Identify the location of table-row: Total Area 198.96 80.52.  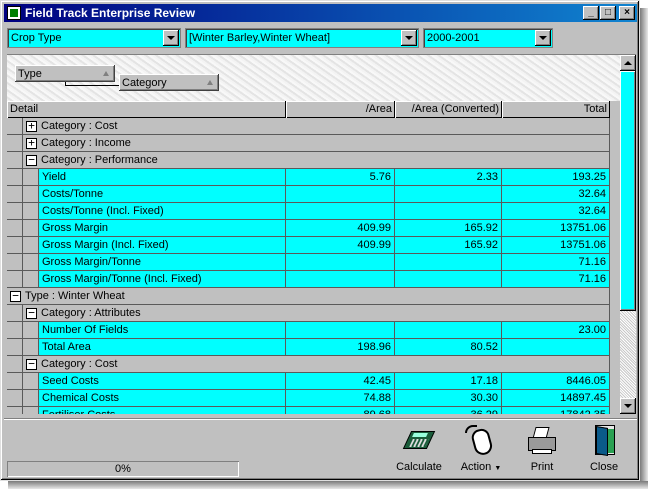
(308, 347).